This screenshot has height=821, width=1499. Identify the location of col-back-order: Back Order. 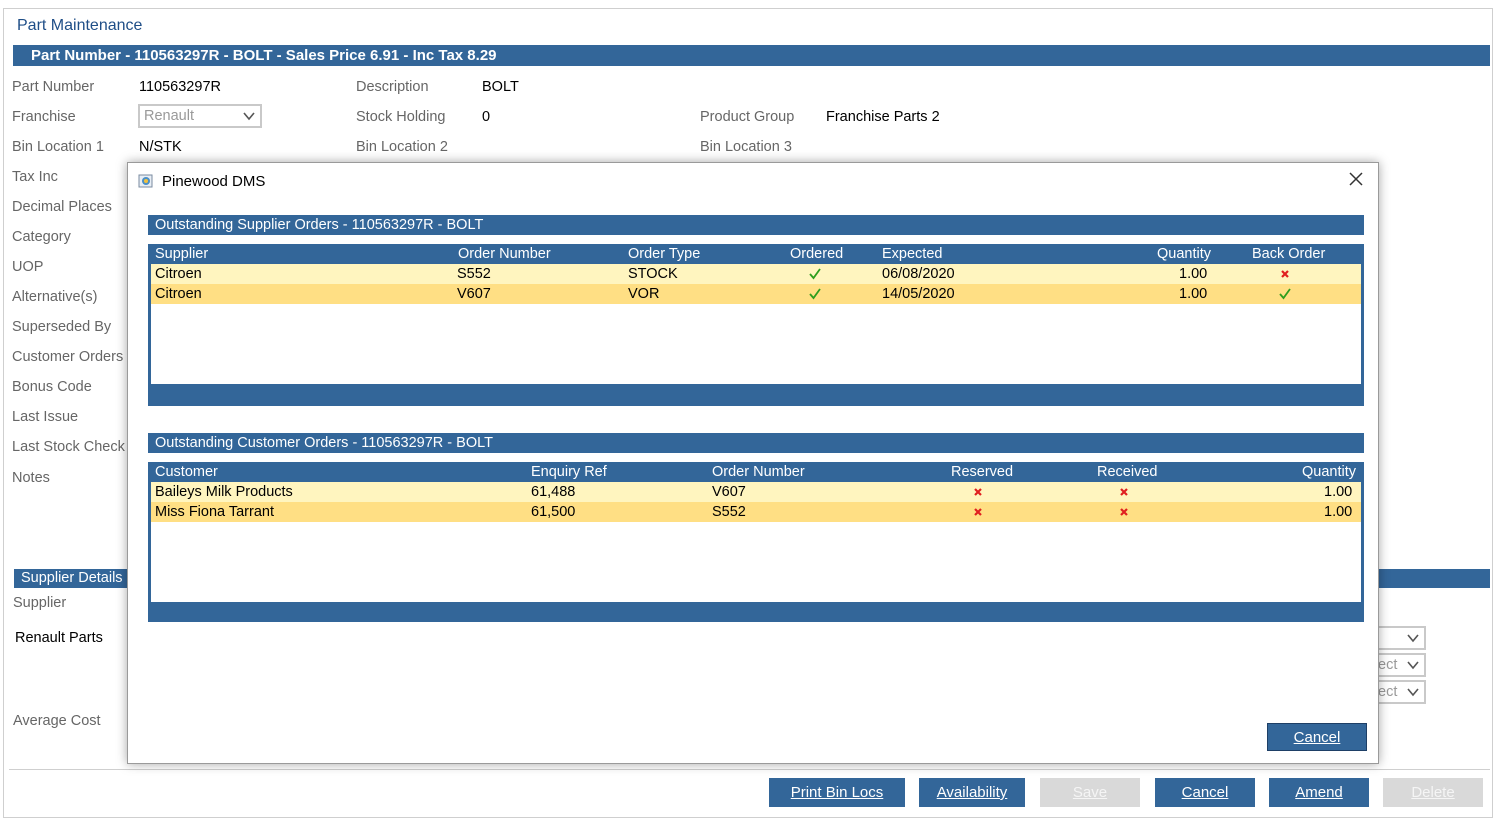
(1289, 254).